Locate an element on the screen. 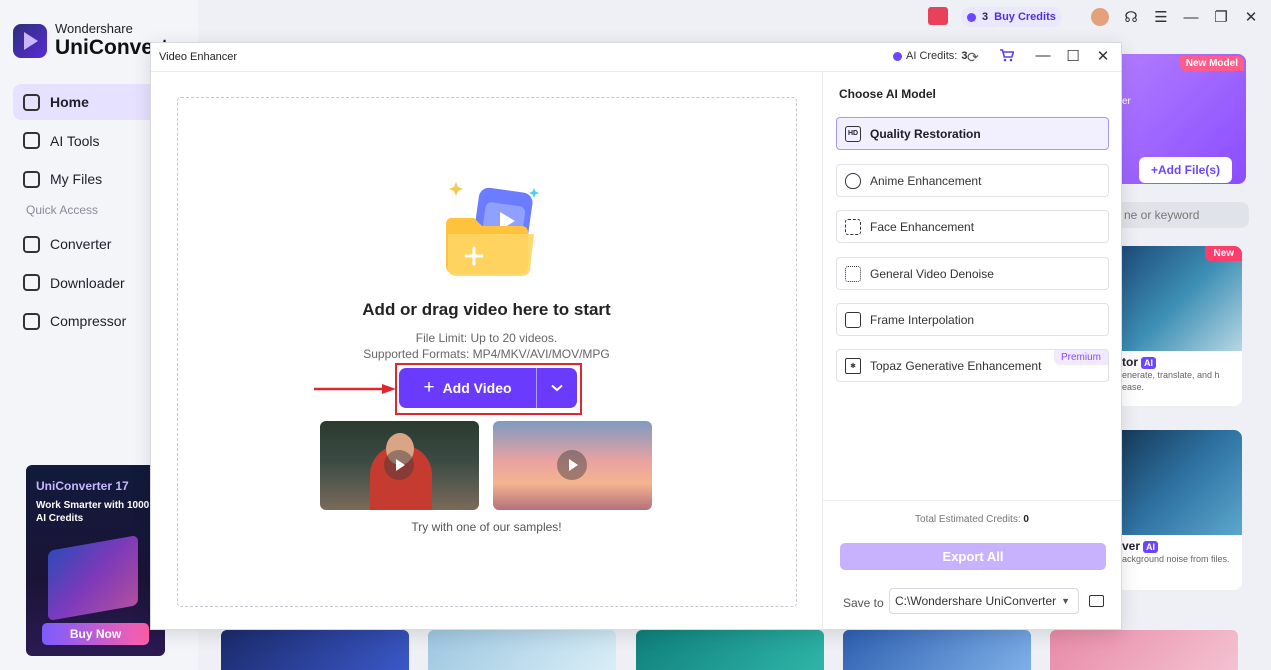 The height and width of the screenshot is (670, 1271). background-tile-row is located at coordinates (734, 650).